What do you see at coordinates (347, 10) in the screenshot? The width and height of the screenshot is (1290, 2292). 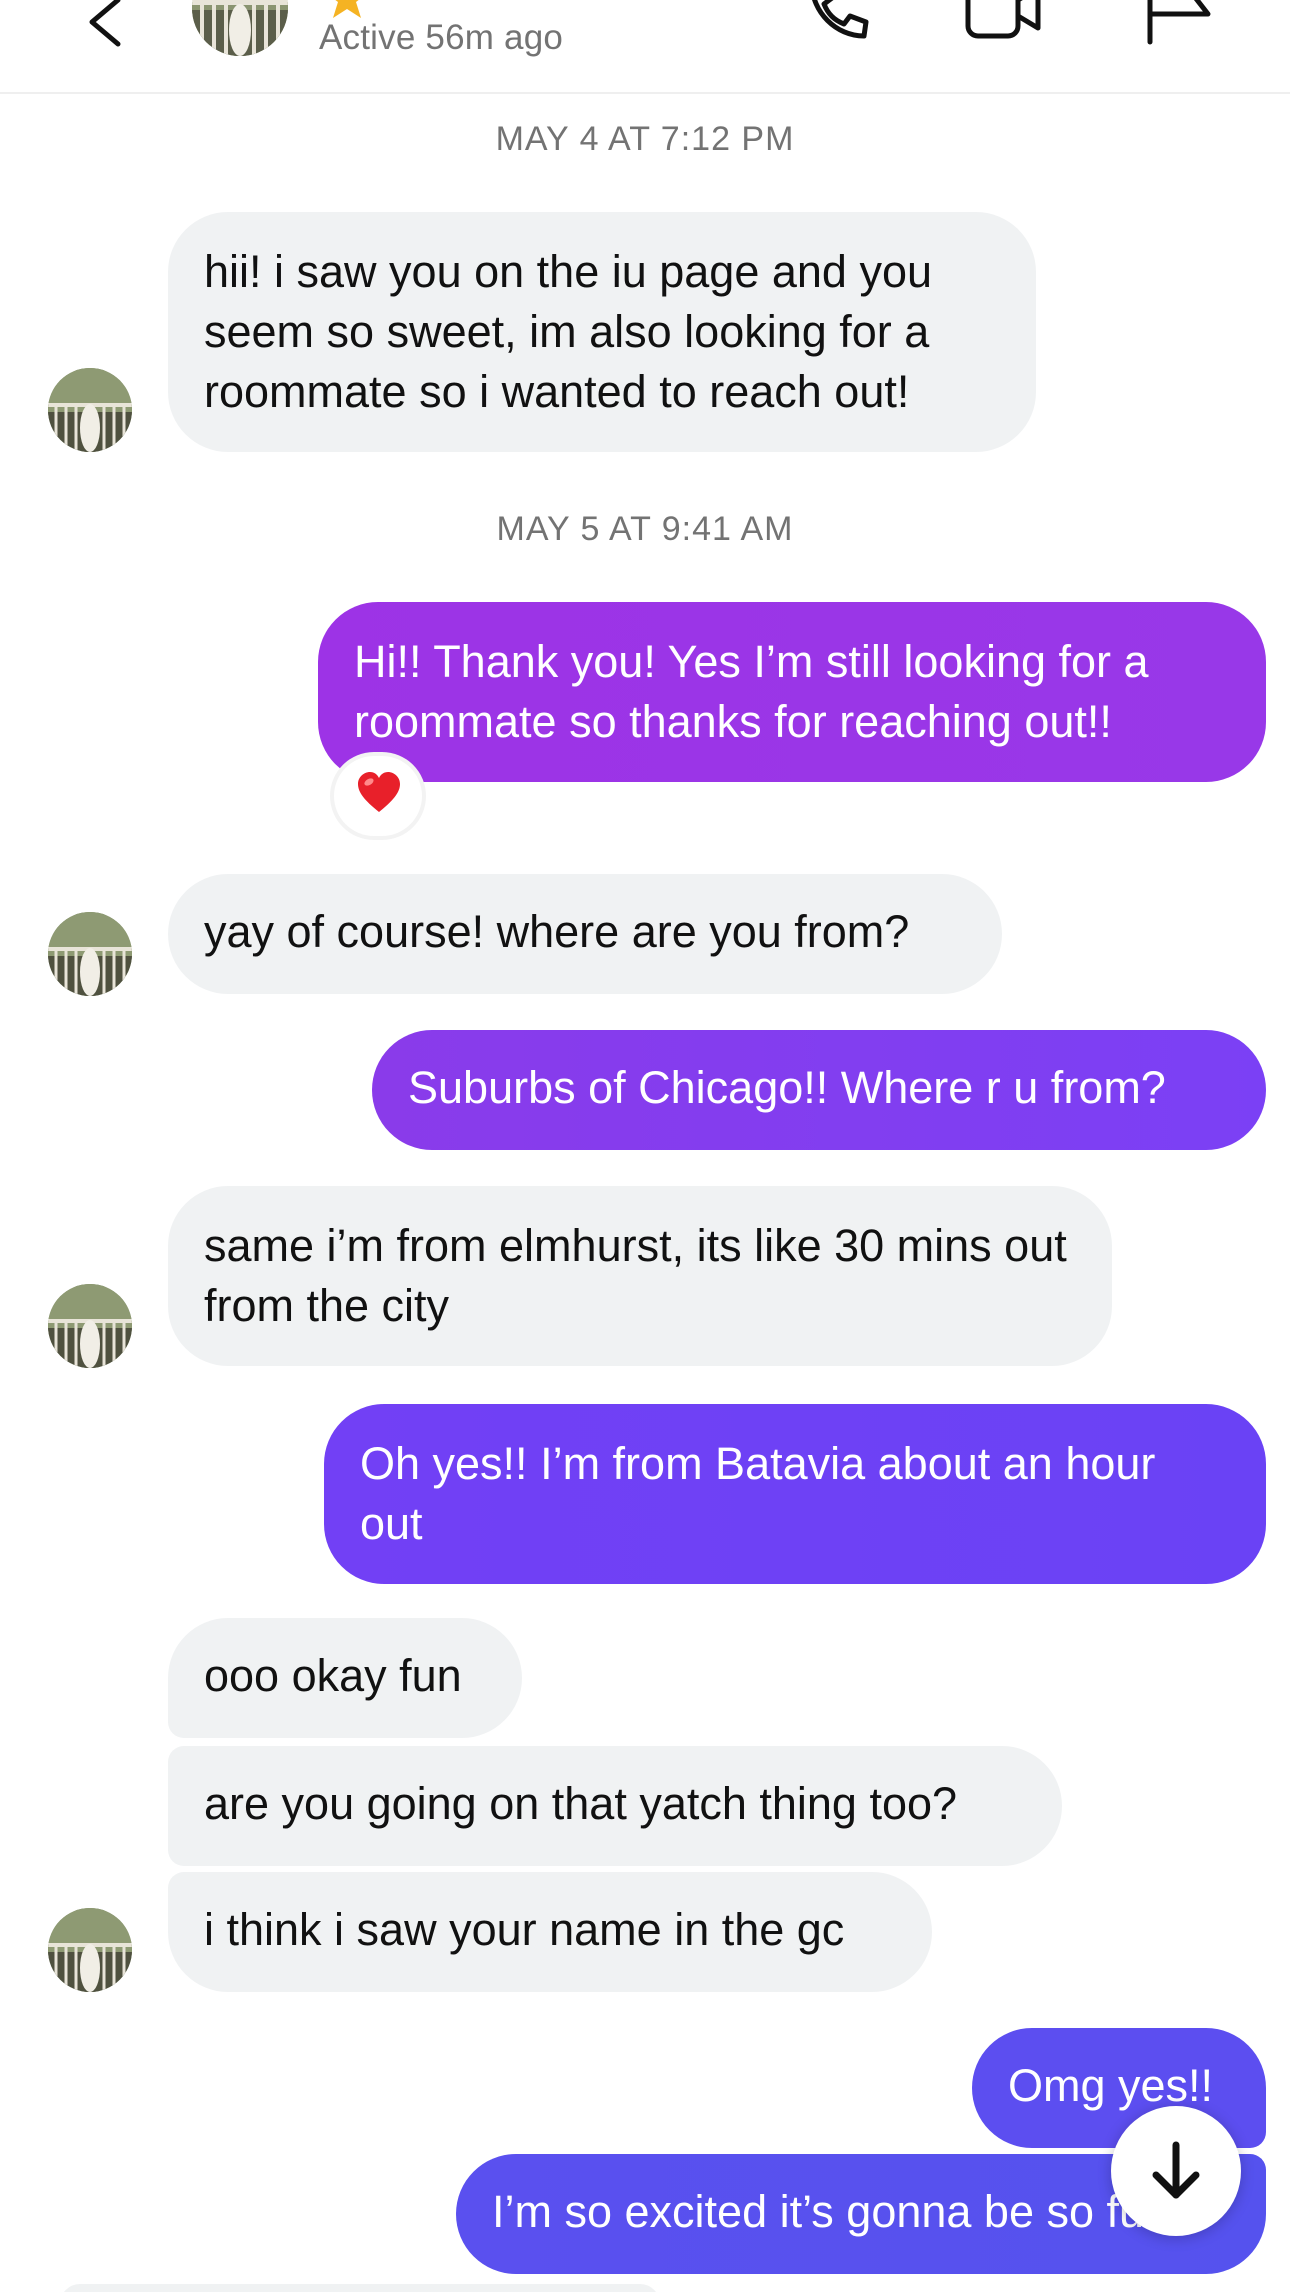 I see `star-icon` at bounding box center [347, 10].